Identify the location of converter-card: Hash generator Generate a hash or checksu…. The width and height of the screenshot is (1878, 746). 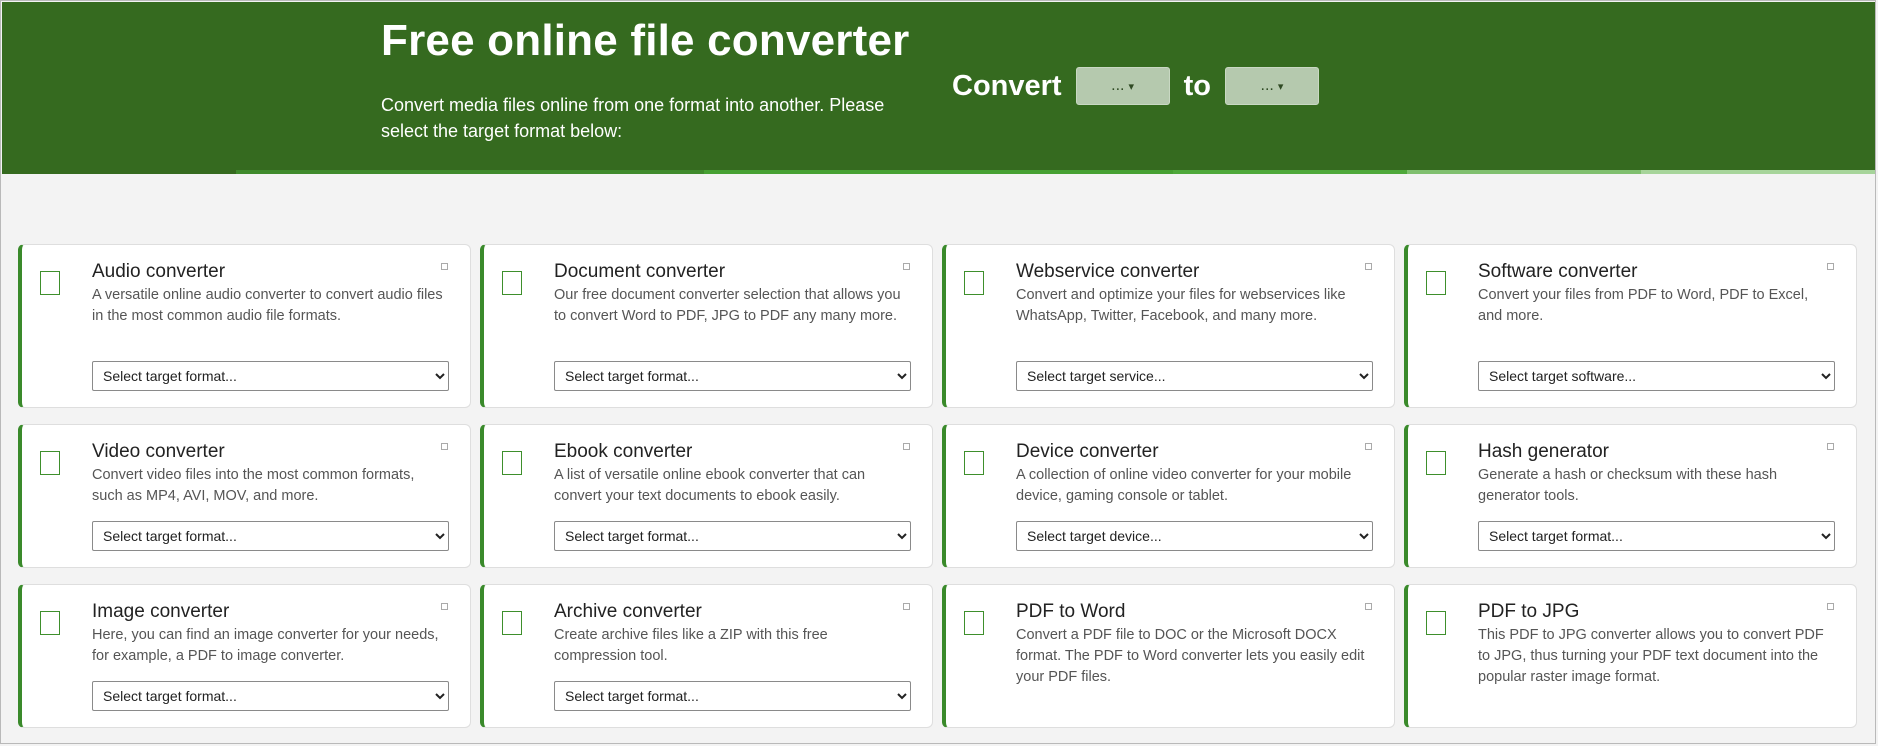
(1630, 496).